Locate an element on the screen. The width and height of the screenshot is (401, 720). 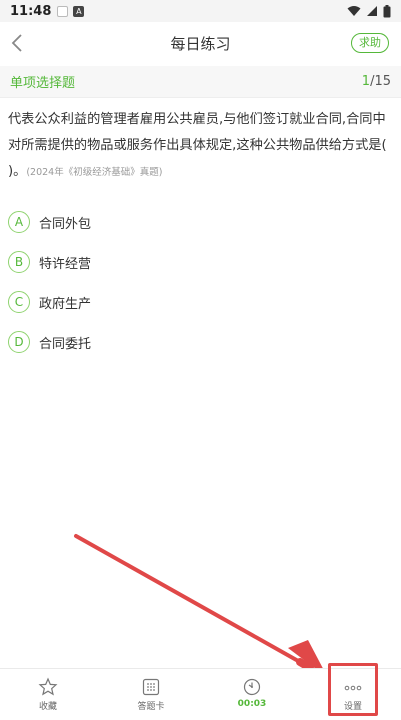
option-text: 特许经营 is located at coordinates (65, 264).